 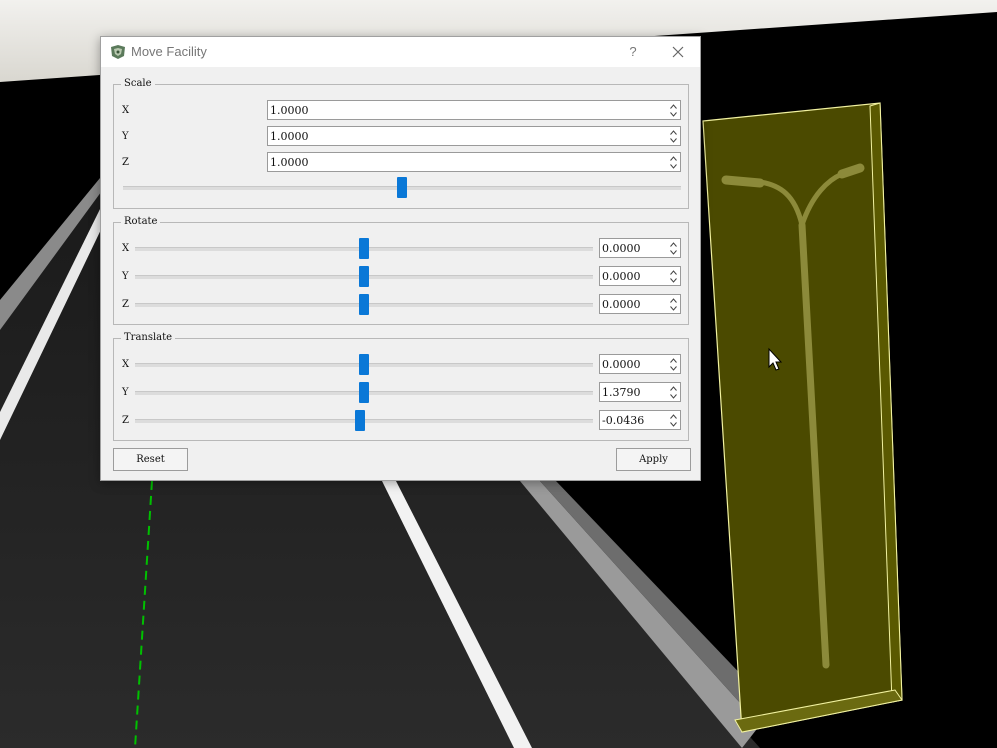 I want to click on translate-group-title: Translate, so click(x=148, y=338).